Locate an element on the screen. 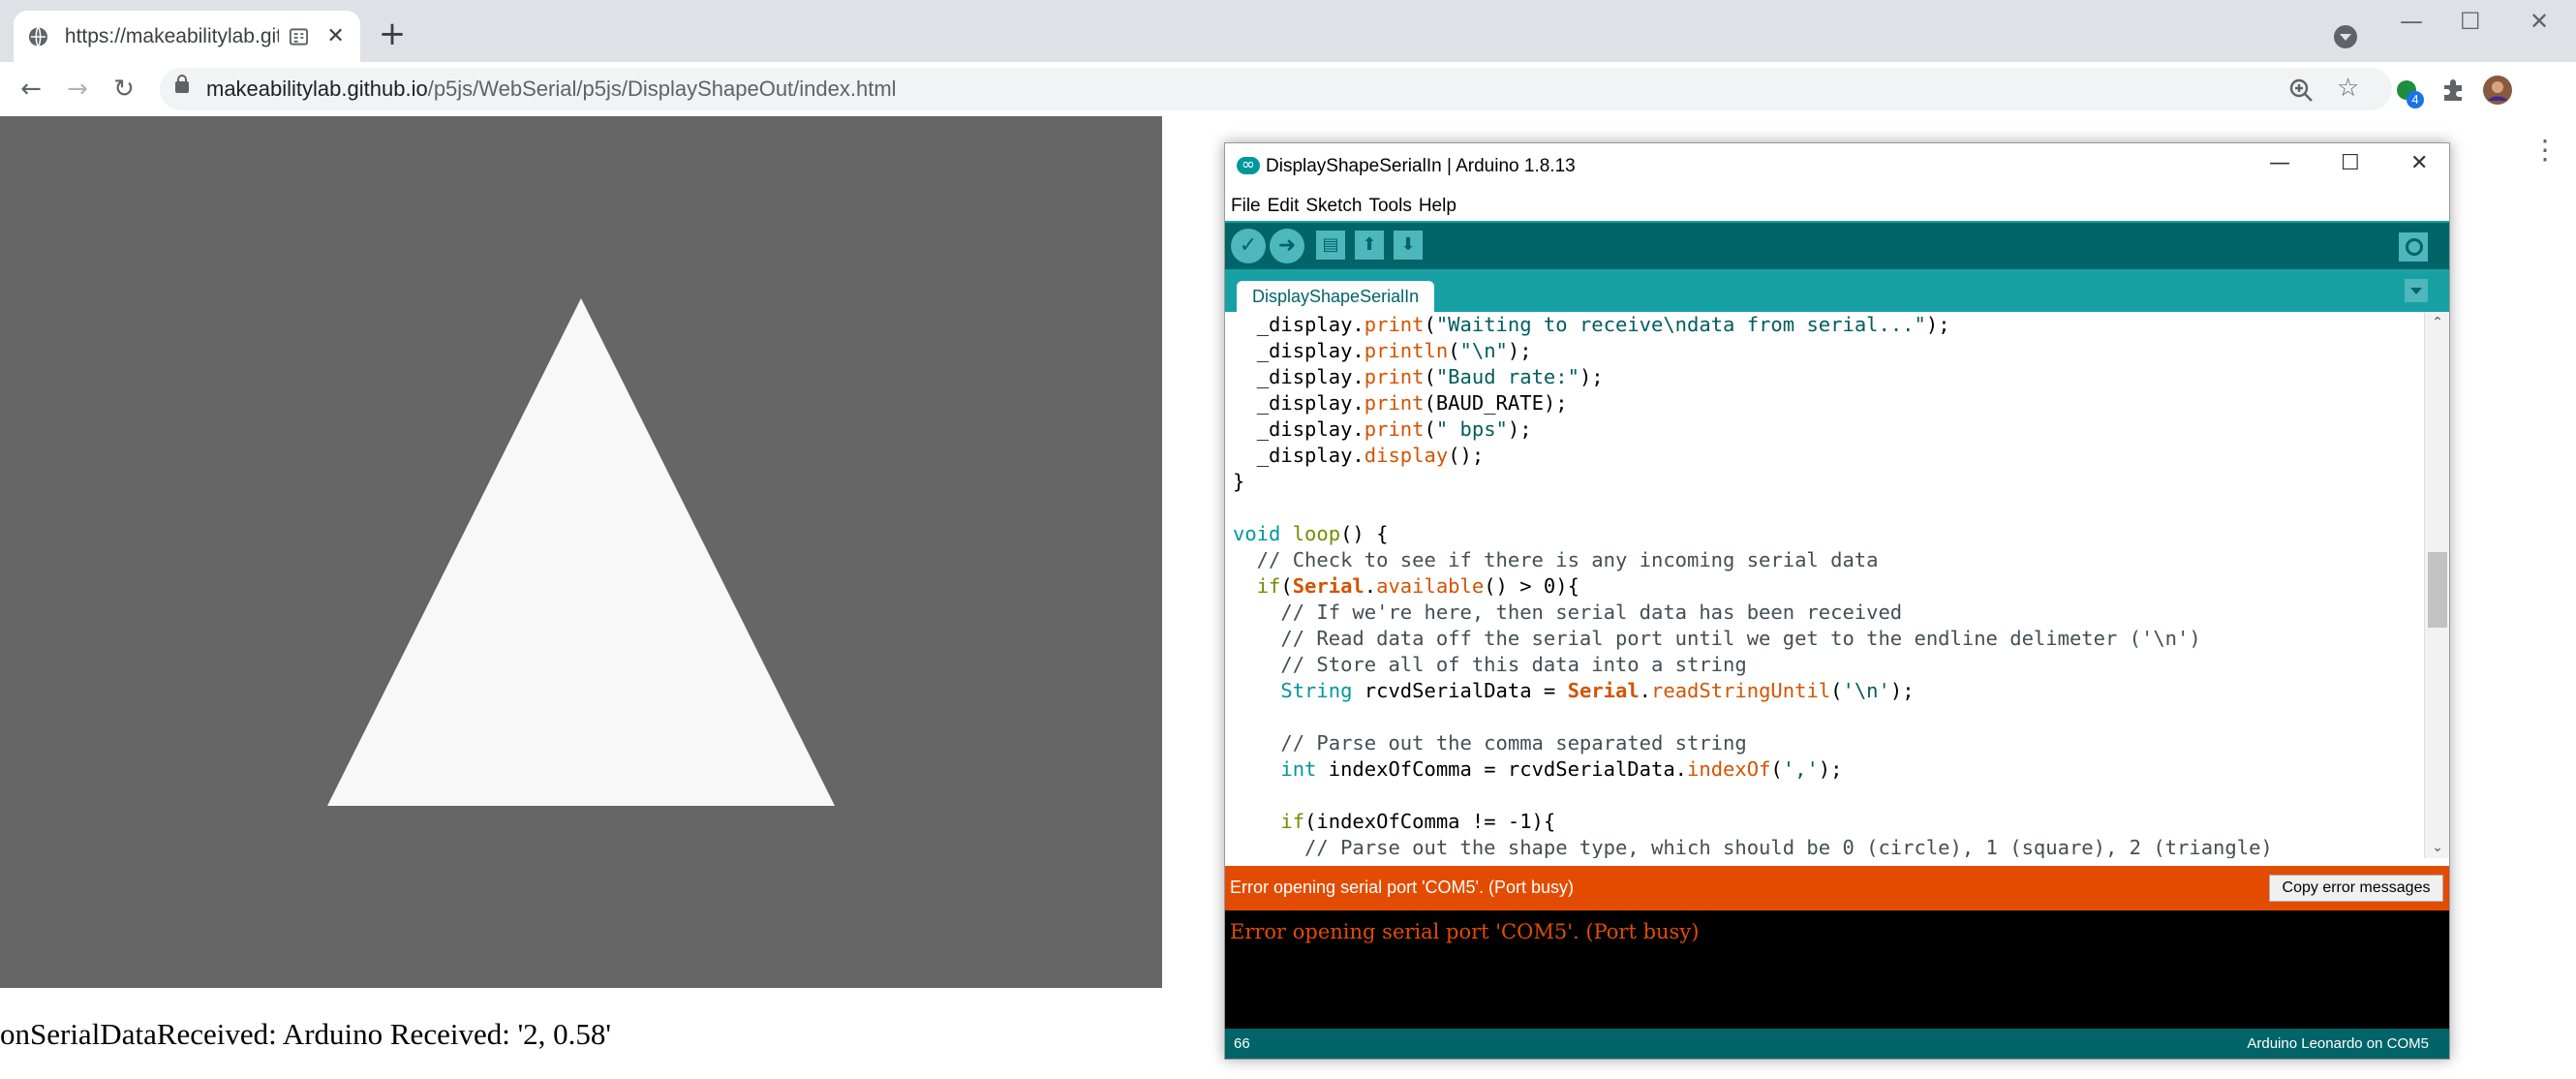 This screenshot has height=1079, width=2576. code-line: } is located at coordinates (1828, 482).